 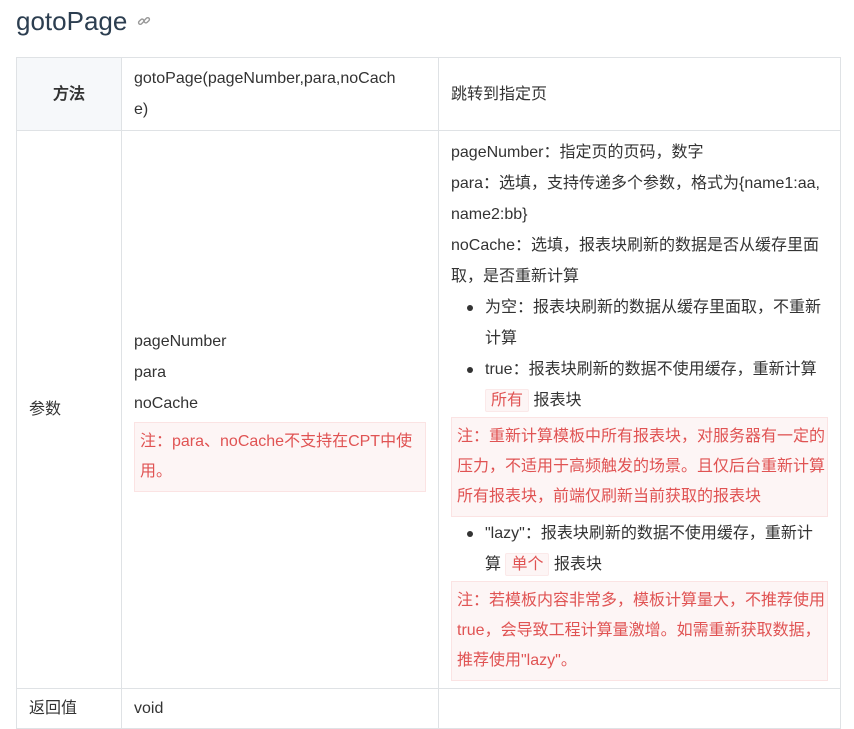 What do you see at coordinates (507, 400) in the screenshot?
I see `inline-code: 所有` at bounding box center [507, 400].